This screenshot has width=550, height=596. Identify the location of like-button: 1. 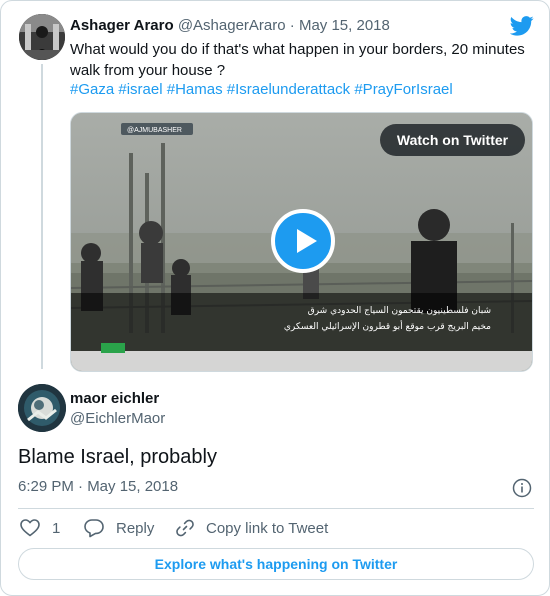
(40, 528).